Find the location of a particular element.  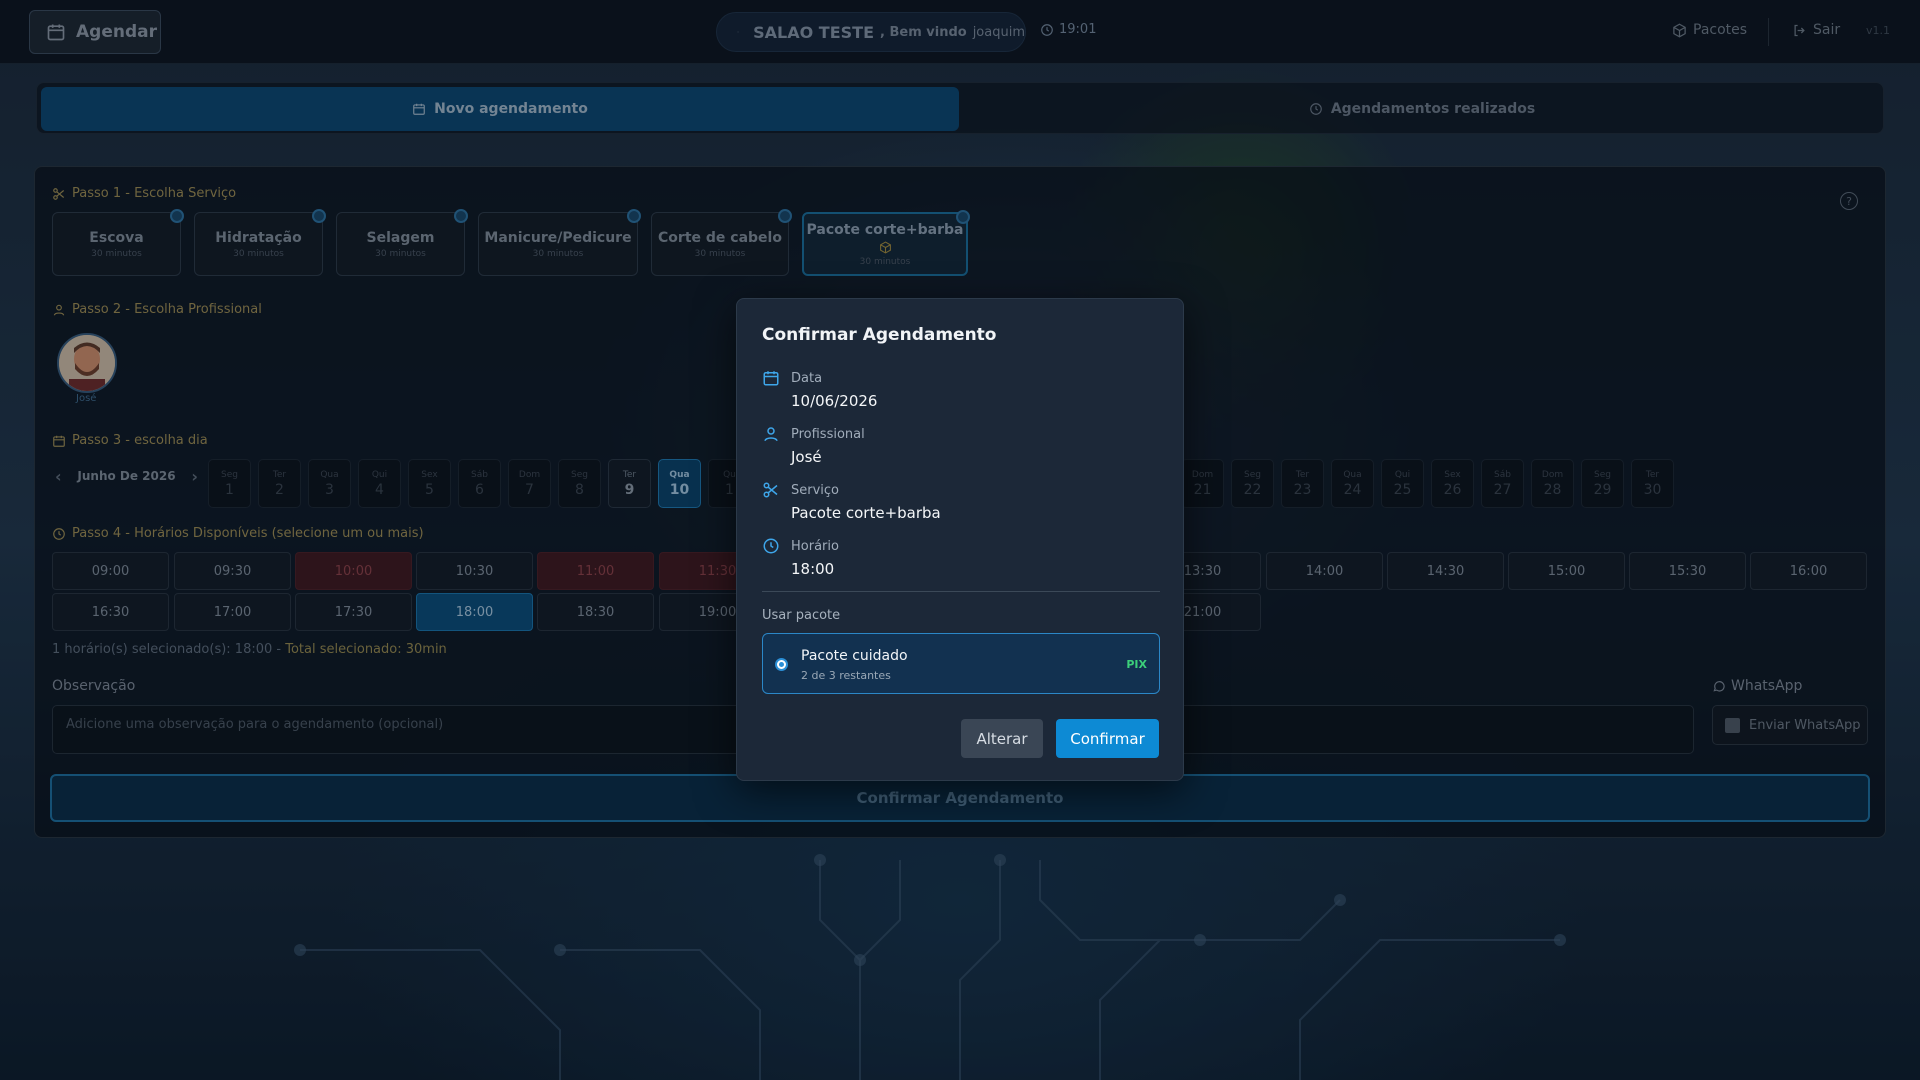

clock-icon is located at coordinates (771, 546).